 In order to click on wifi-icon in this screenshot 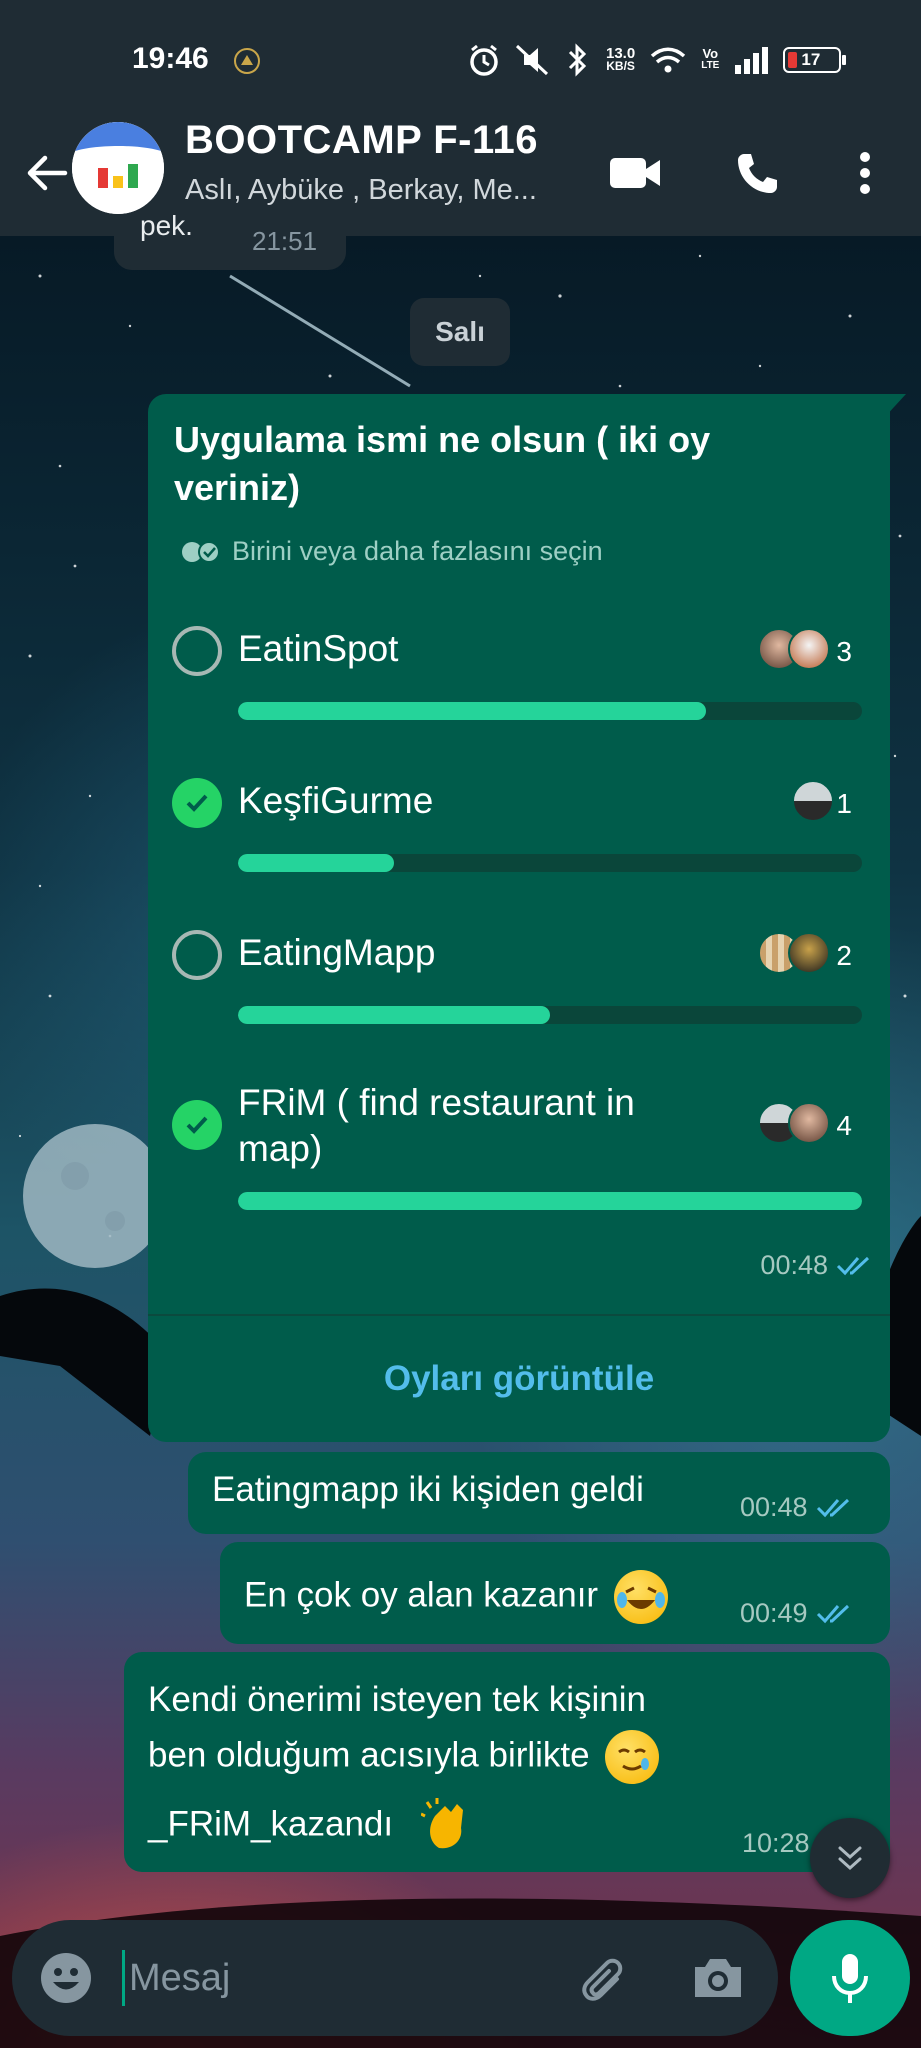, I will do `click(668, 60)`.